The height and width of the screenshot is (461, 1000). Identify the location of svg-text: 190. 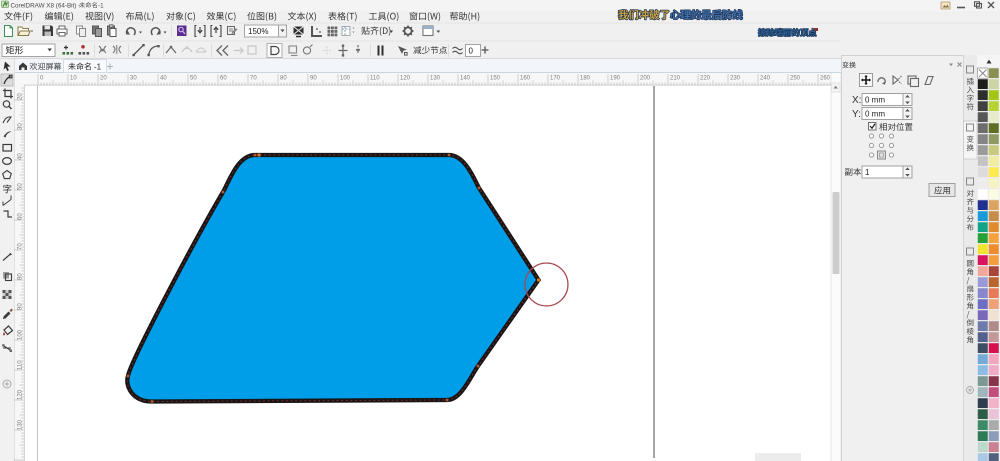
(615, 79).